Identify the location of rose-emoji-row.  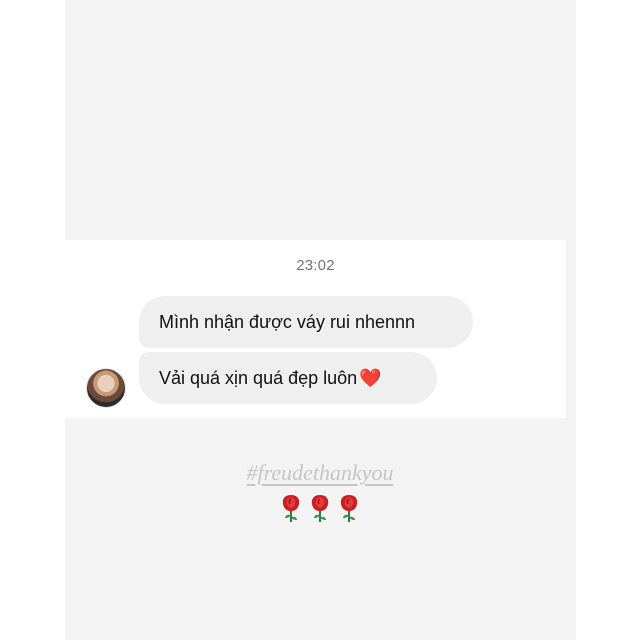
(320, 508).